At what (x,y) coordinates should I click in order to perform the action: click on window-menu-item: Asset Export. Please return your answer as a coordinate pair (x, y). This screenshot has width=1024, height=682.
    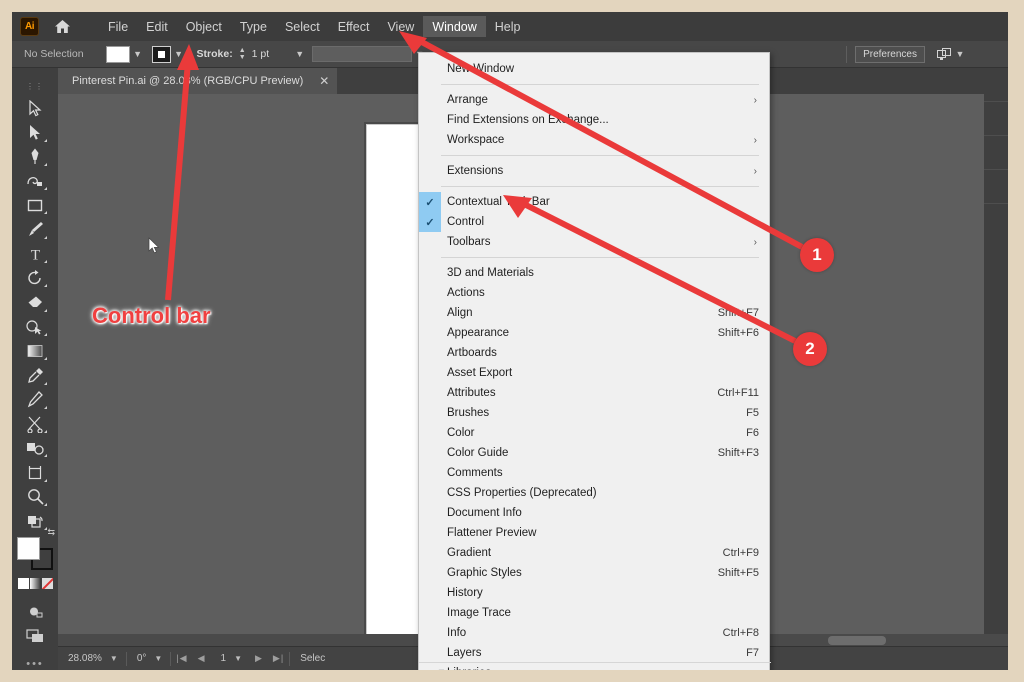
    Looking at the image, I should click on (594, 373).